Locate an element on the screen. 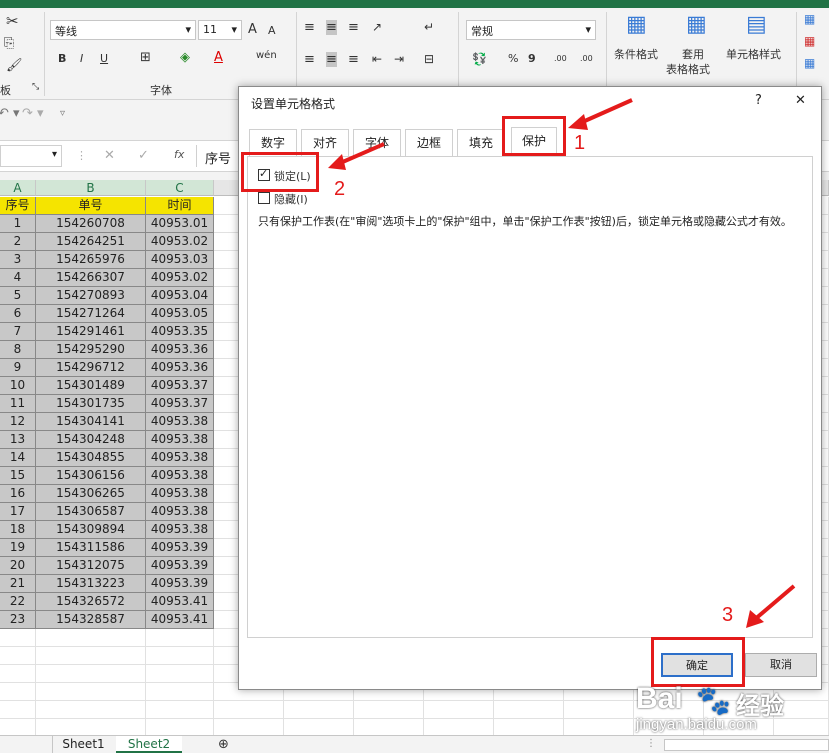 This screenshot has height=753, width=829. grid-cell: 154291461 is located at coordinates (91, 332).